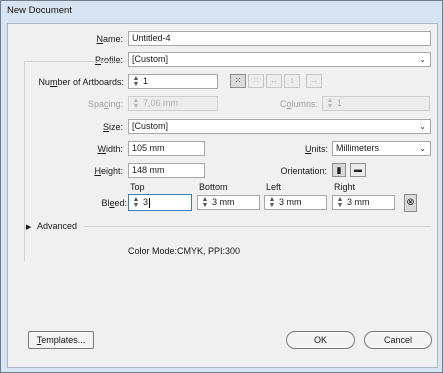 Image resolution: width=443 pixels, height=373 pixels. I want to click on spacing-input: ▲ ▼ 7,06 mm, so click(173, 103).